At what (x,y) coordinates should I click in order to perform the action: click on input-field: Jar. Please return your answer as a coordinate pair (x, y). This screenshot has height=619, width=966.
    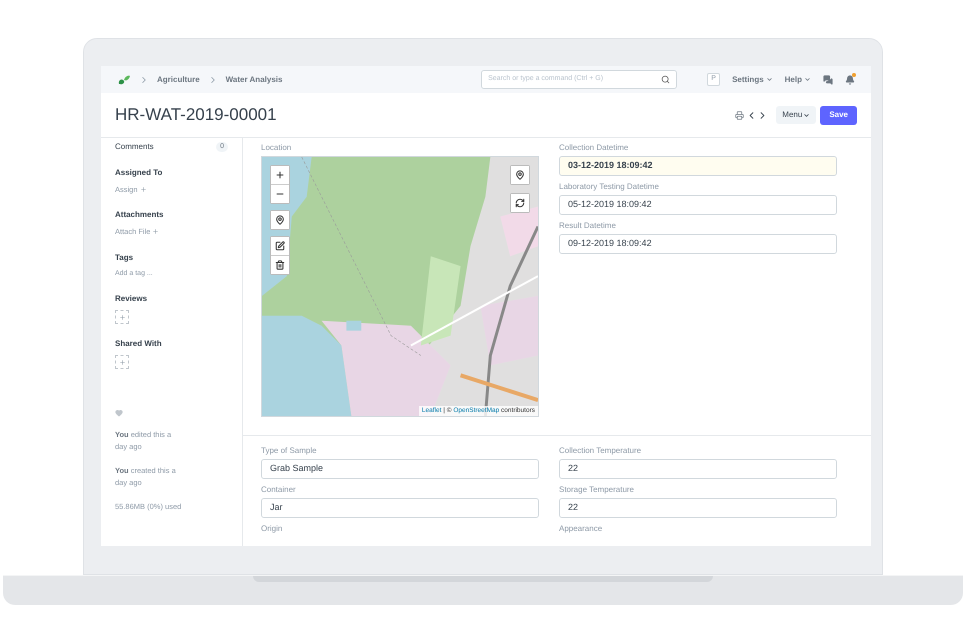
    Looking at the image, I should click on (400, 508).